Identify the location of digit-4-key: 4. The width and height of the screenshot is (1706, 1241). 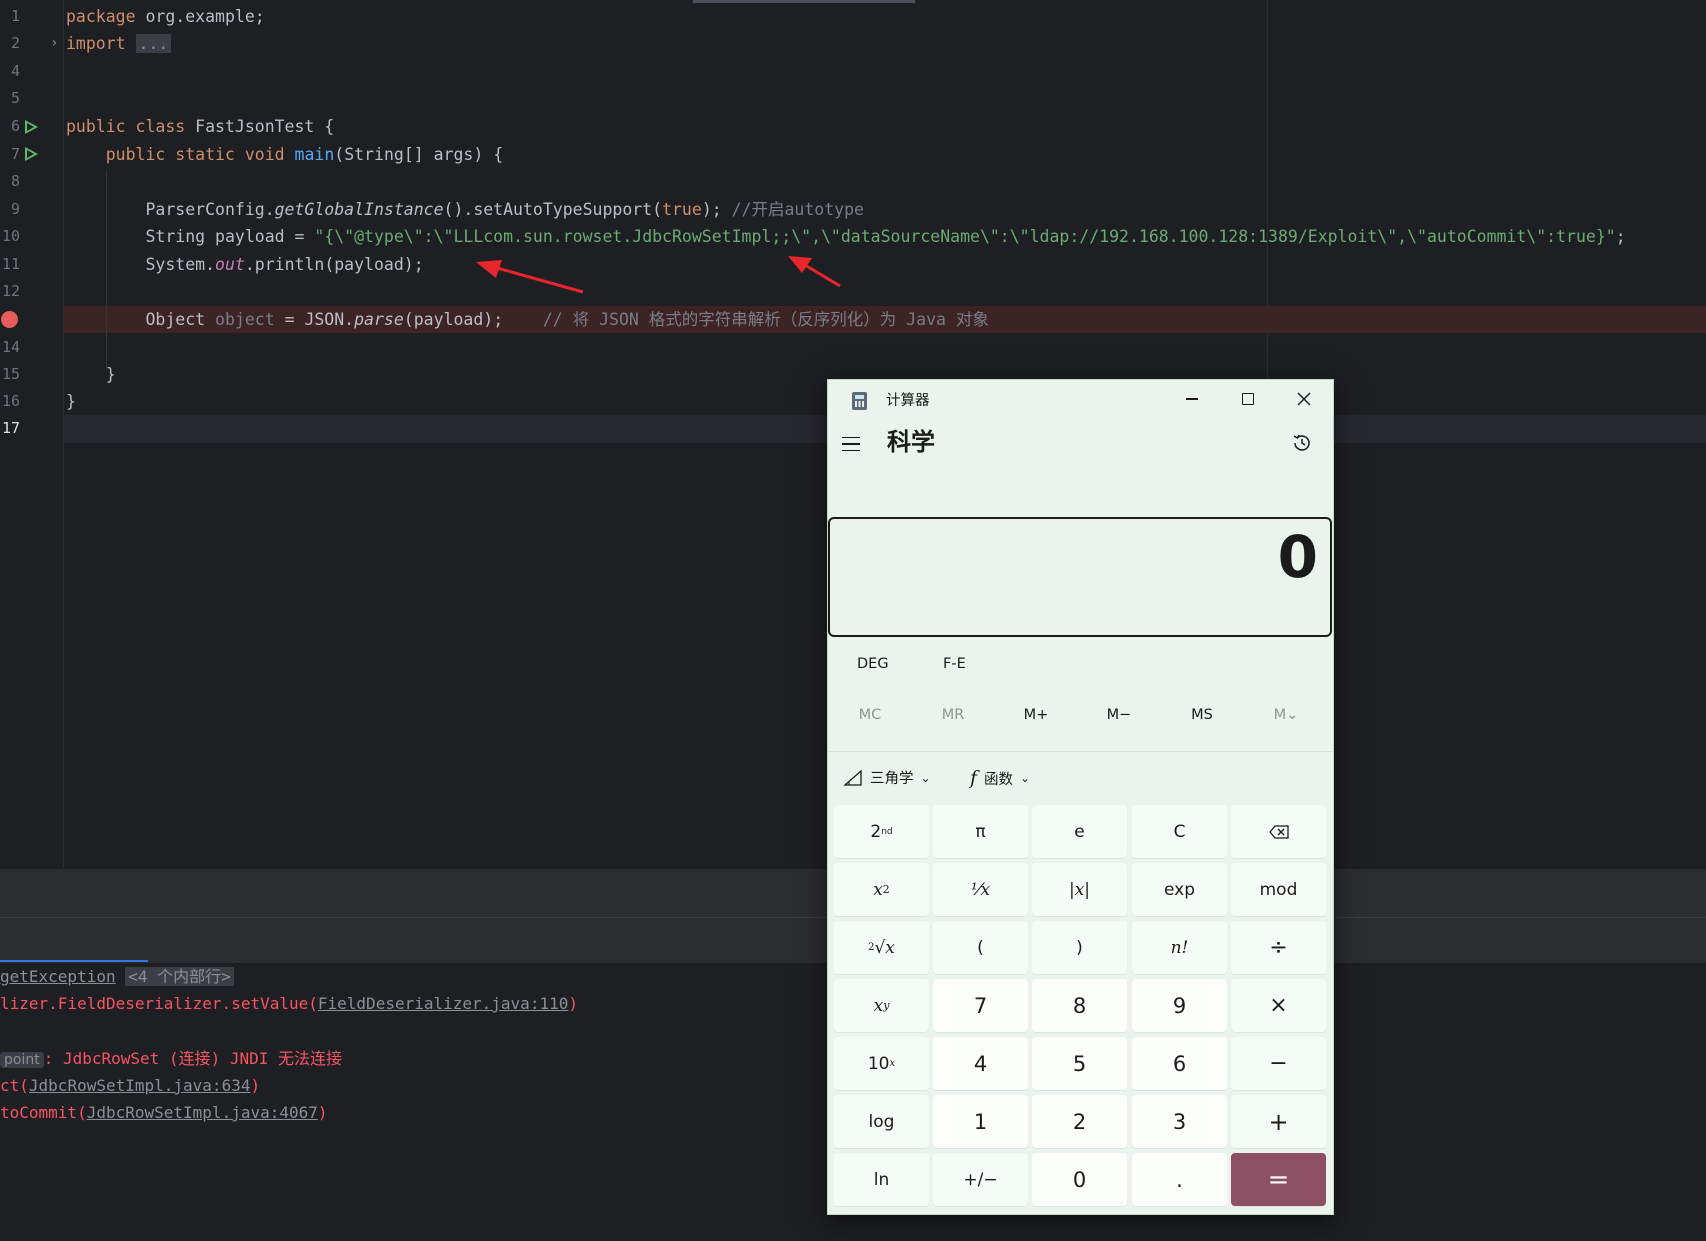
(980, 1063).